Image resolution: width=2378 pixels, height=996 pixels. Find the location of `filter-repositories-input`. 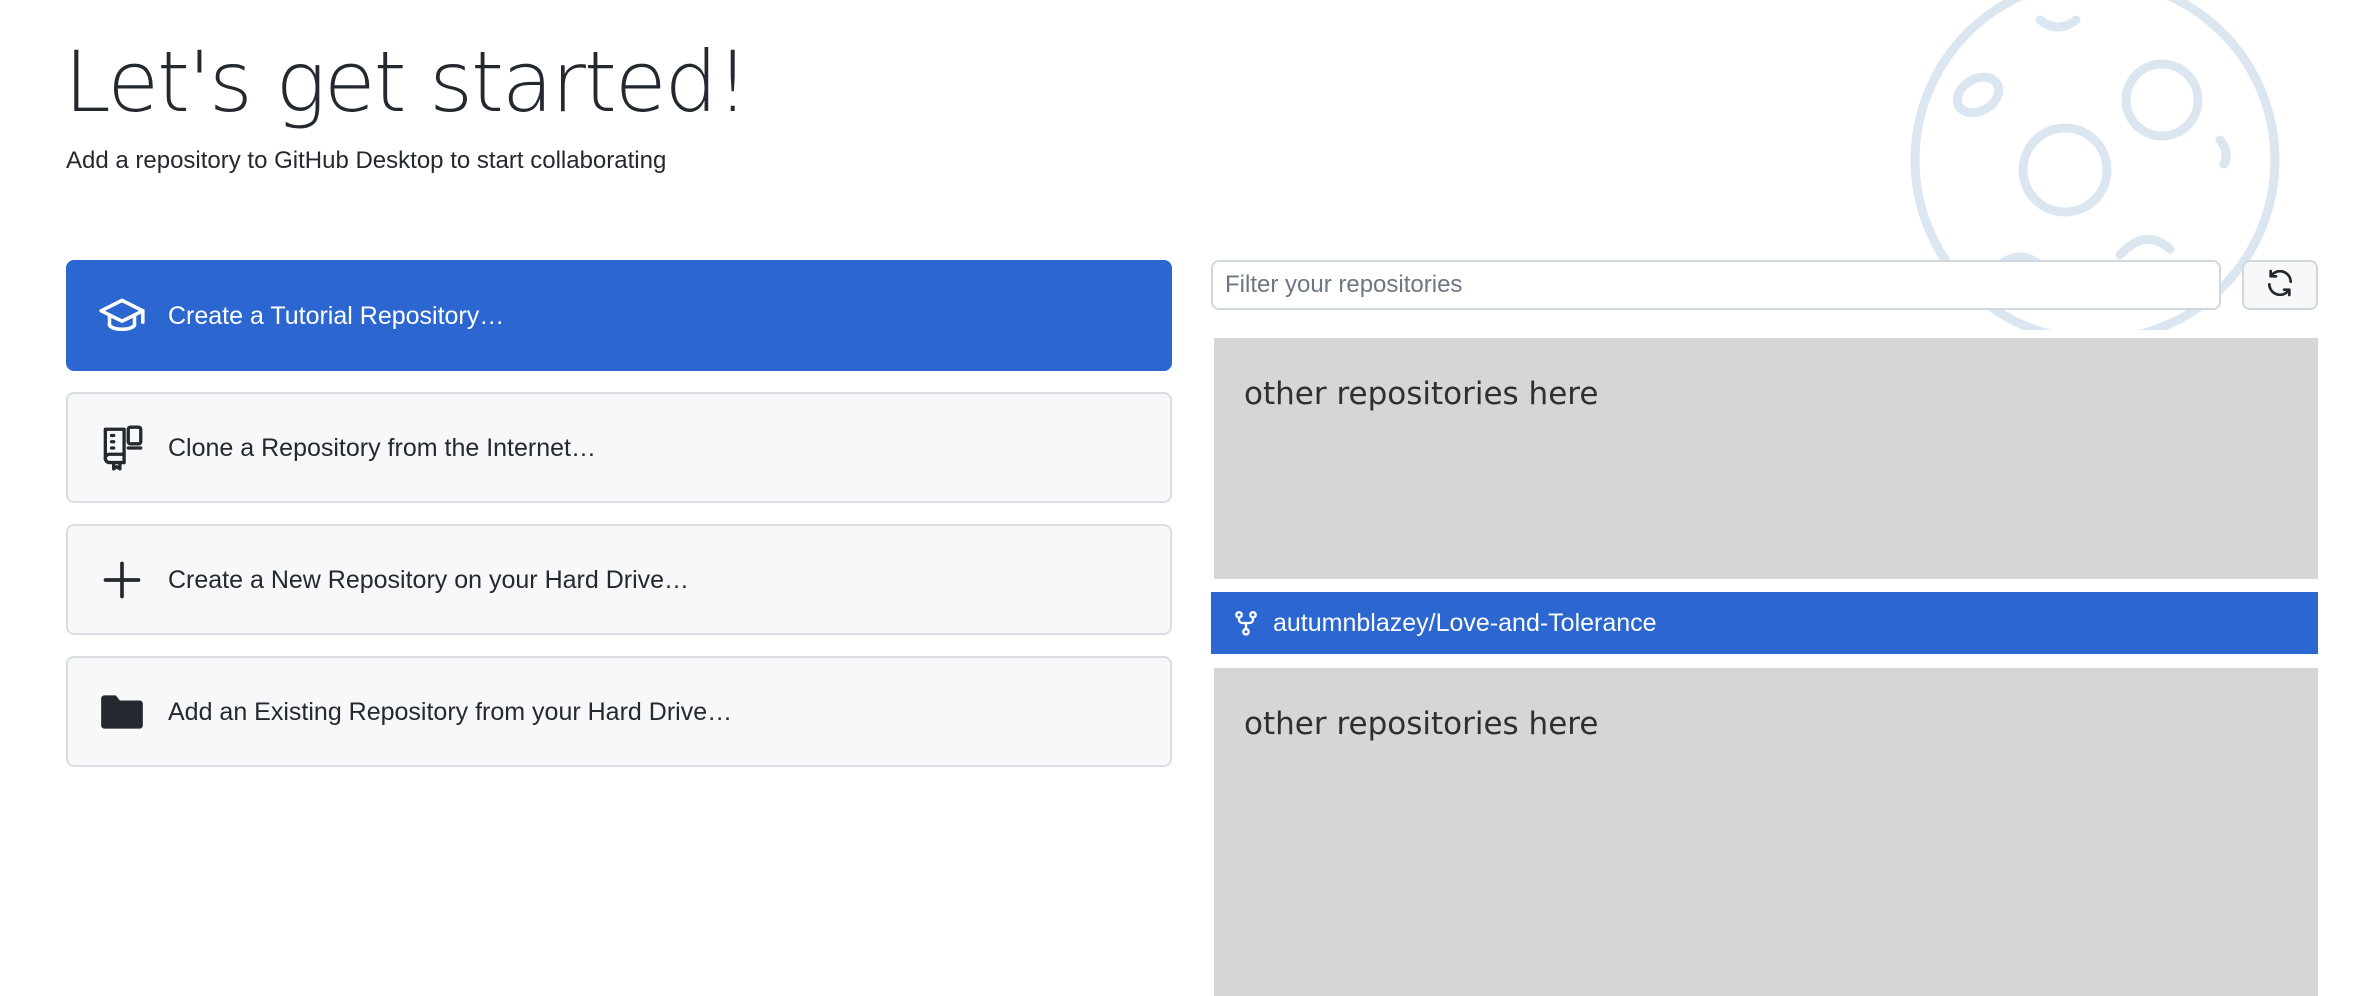

filter-repositories-input is located at coordinates (1716, 285).